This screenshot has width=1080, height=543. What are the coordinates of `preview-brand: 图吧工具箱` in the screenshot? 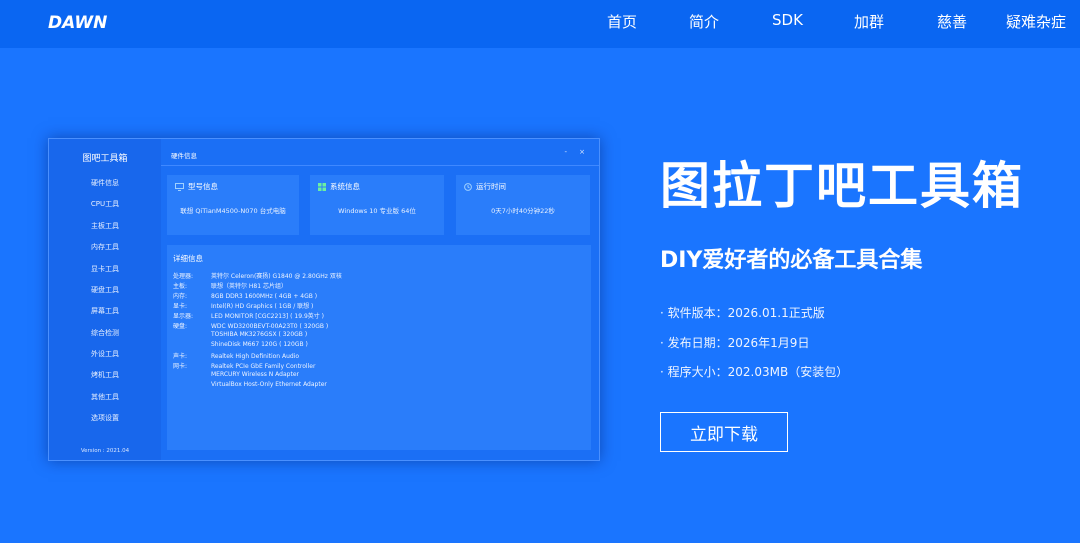 It's located at (105, 159).